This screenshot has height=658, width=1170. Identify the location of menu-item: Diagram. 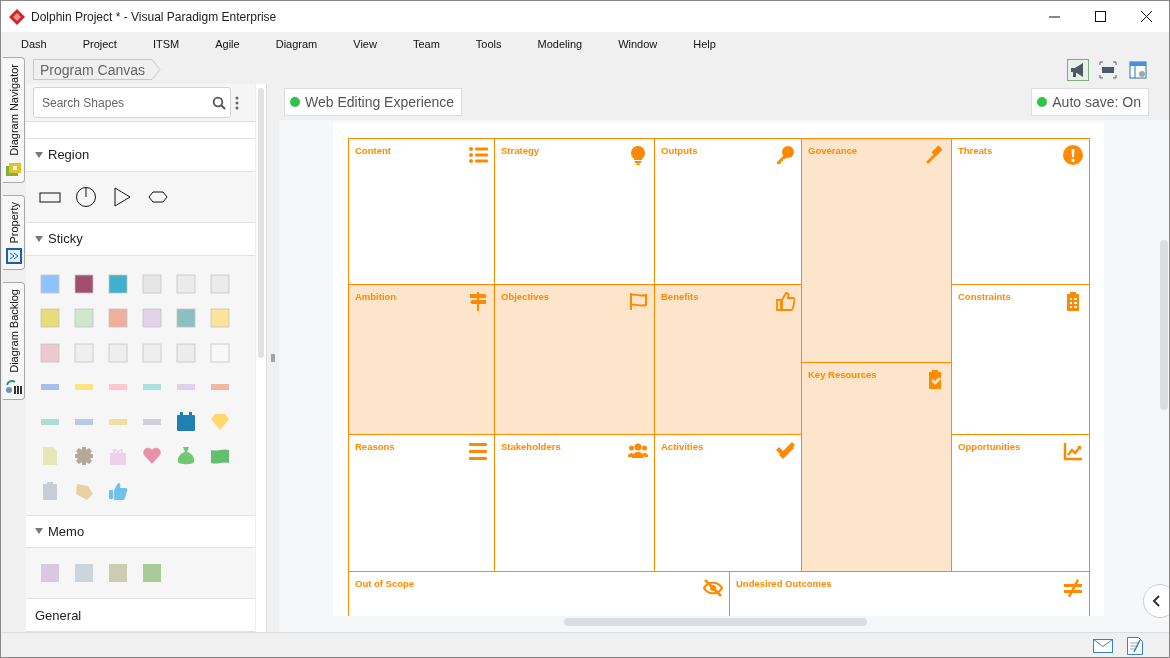
(296, 43).